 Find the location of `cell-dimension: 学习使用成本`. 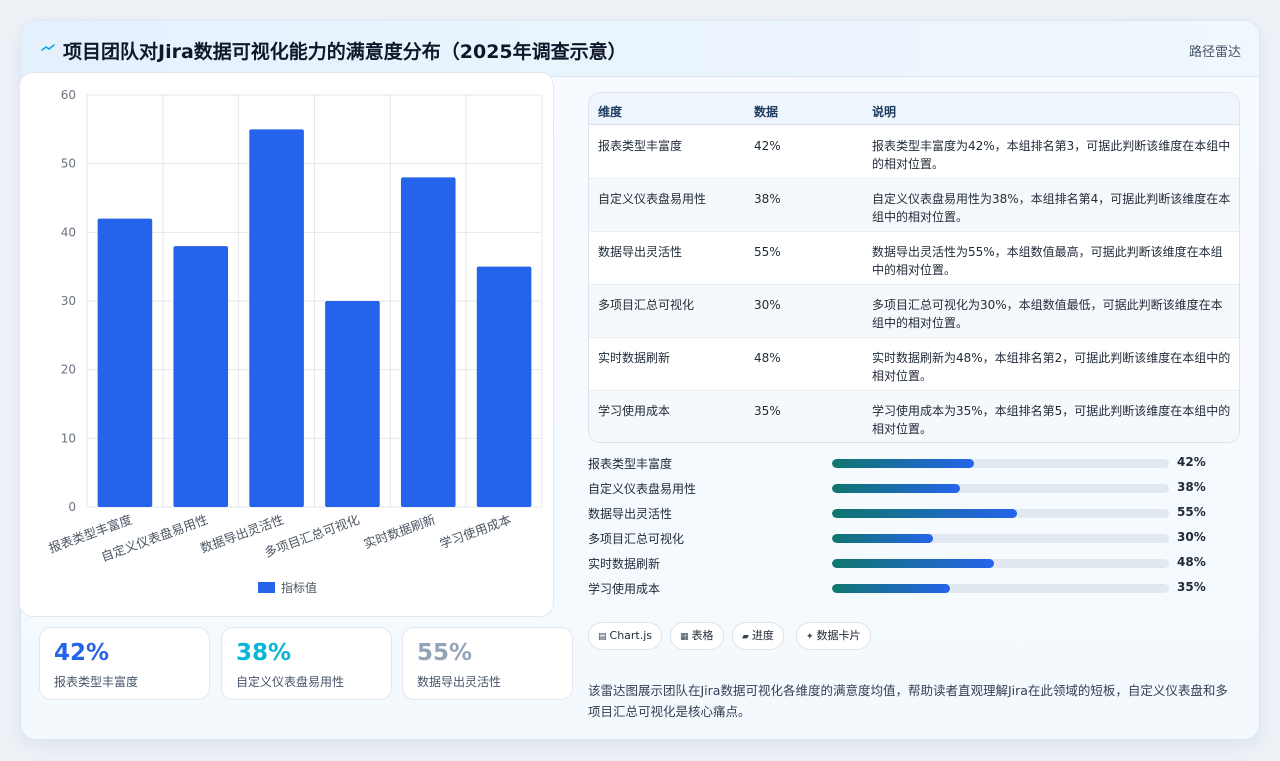

cell-dimension: 学习使用成本 is located at coordinates (634, 411).